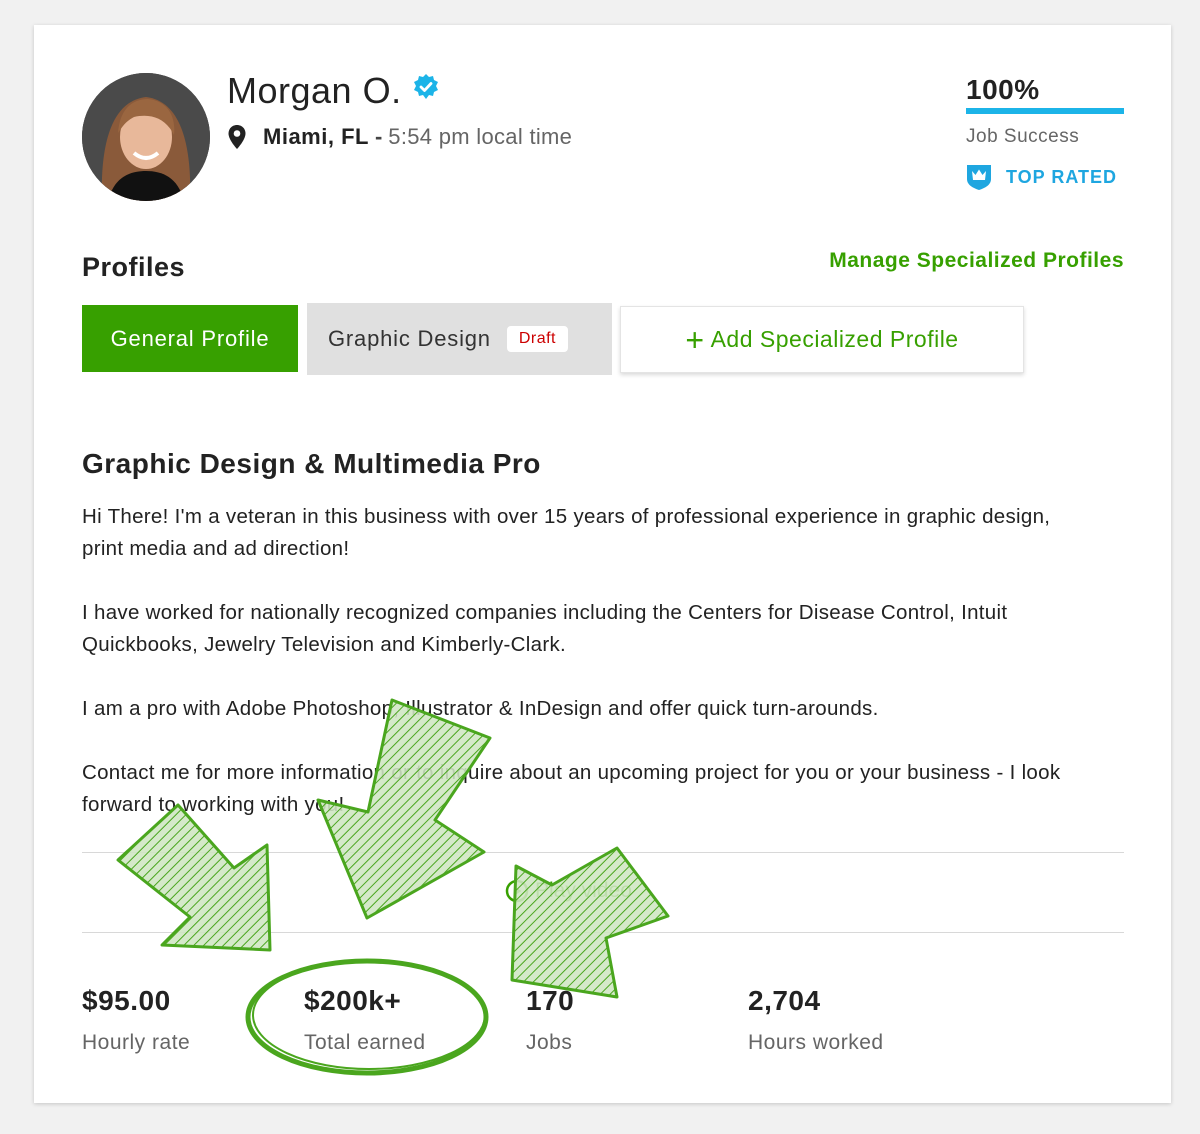 Image resolution: width=1200 pixels, height=1134 pixels. What do you see at coordinates (1003, 89) in the screenshot?
I see `job-success-percent: 100%` at bounding box center [1003, 89].